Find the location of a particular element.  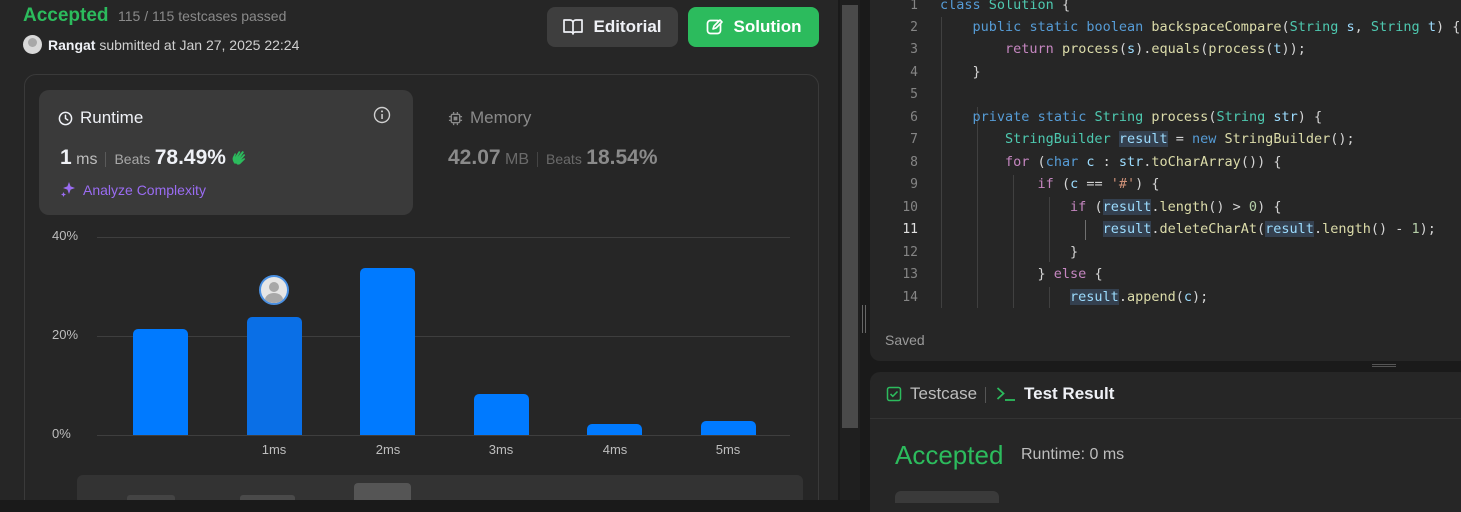

tab-testcase-label: Testcase is located at coordinates (944, 393).